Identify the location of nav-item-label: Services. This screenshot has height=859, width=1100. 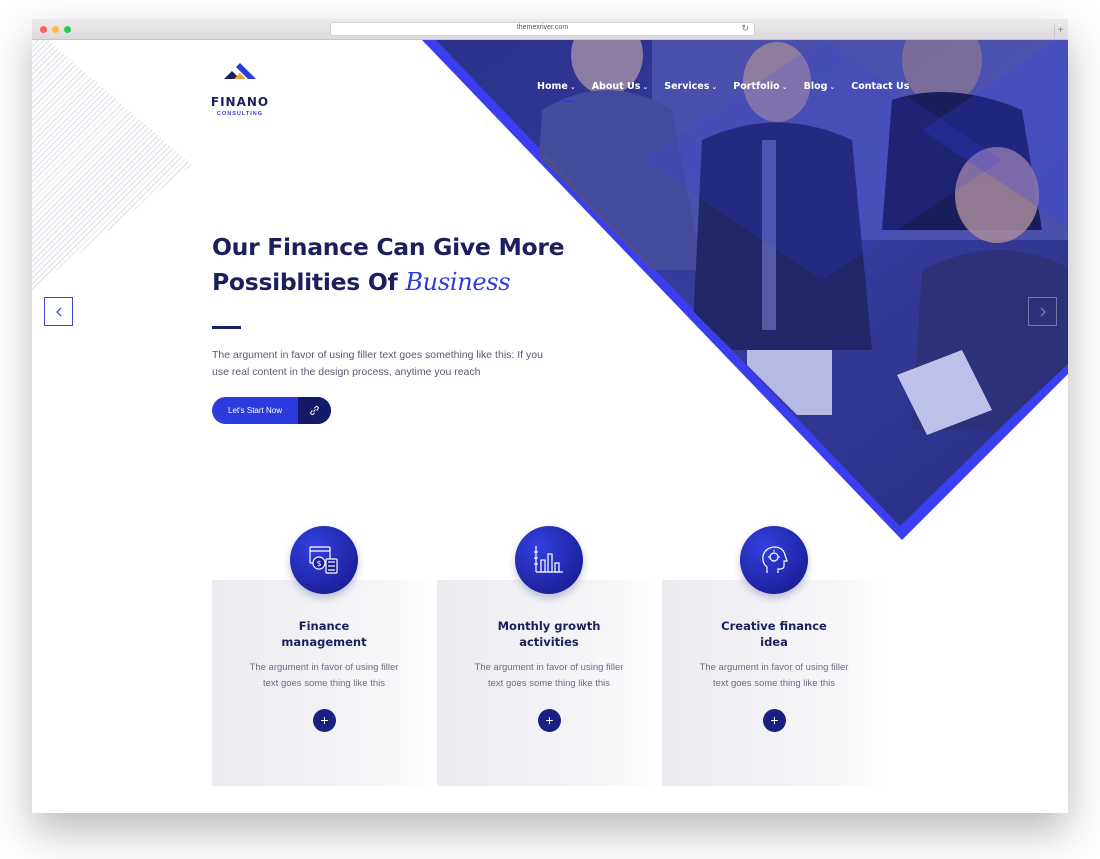
(687, 86).